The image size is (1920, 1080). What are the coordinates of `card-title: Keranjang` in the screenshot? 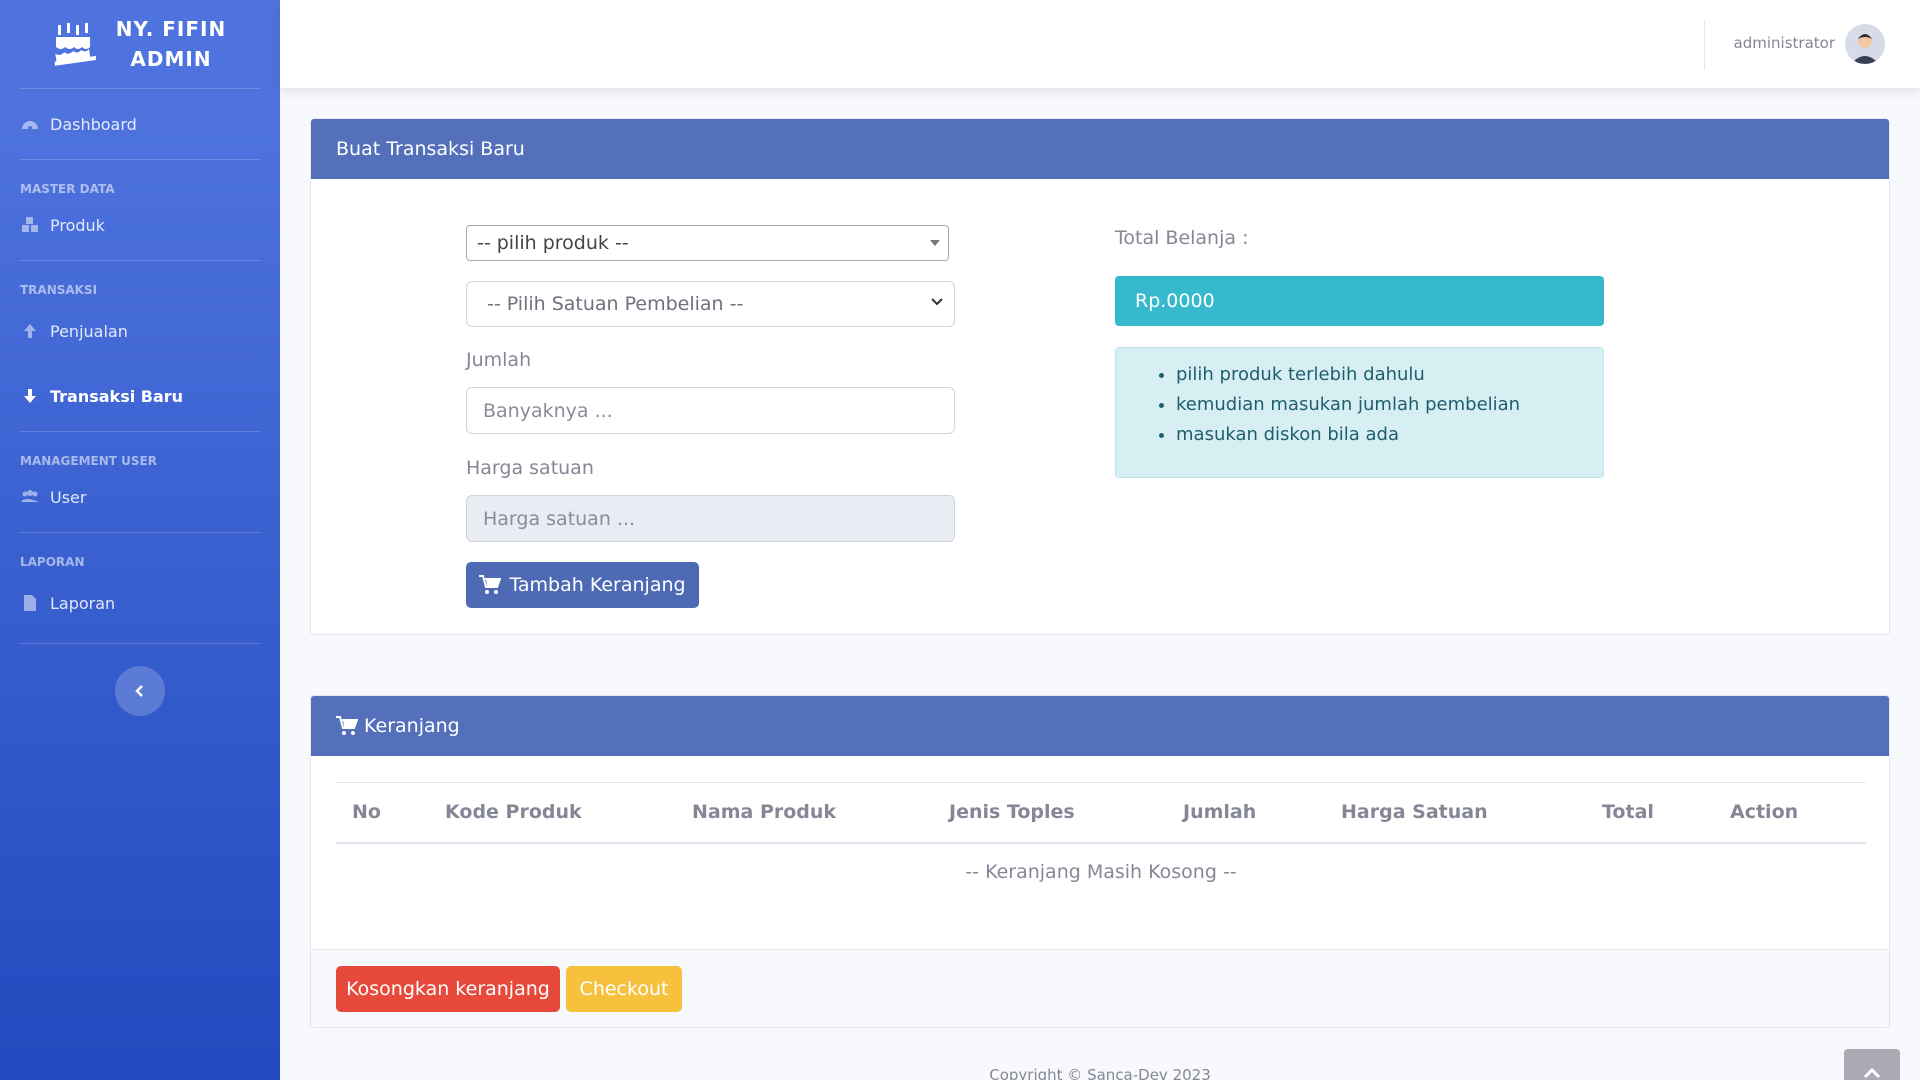 It's located at (412, 726).